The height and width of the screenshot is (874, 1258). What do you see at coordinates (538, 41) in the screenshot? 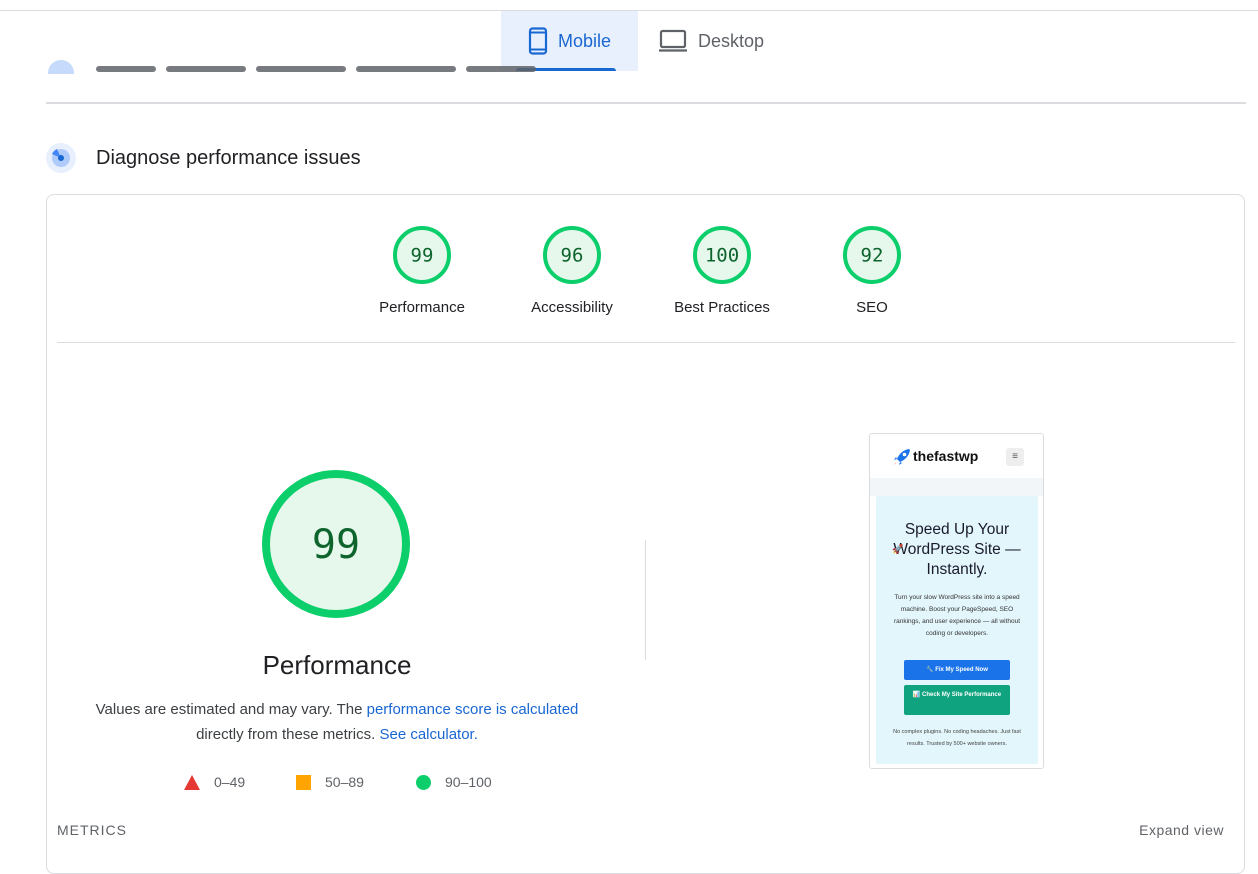
I see `smartphone-icon` at bounding box center [538, 41].